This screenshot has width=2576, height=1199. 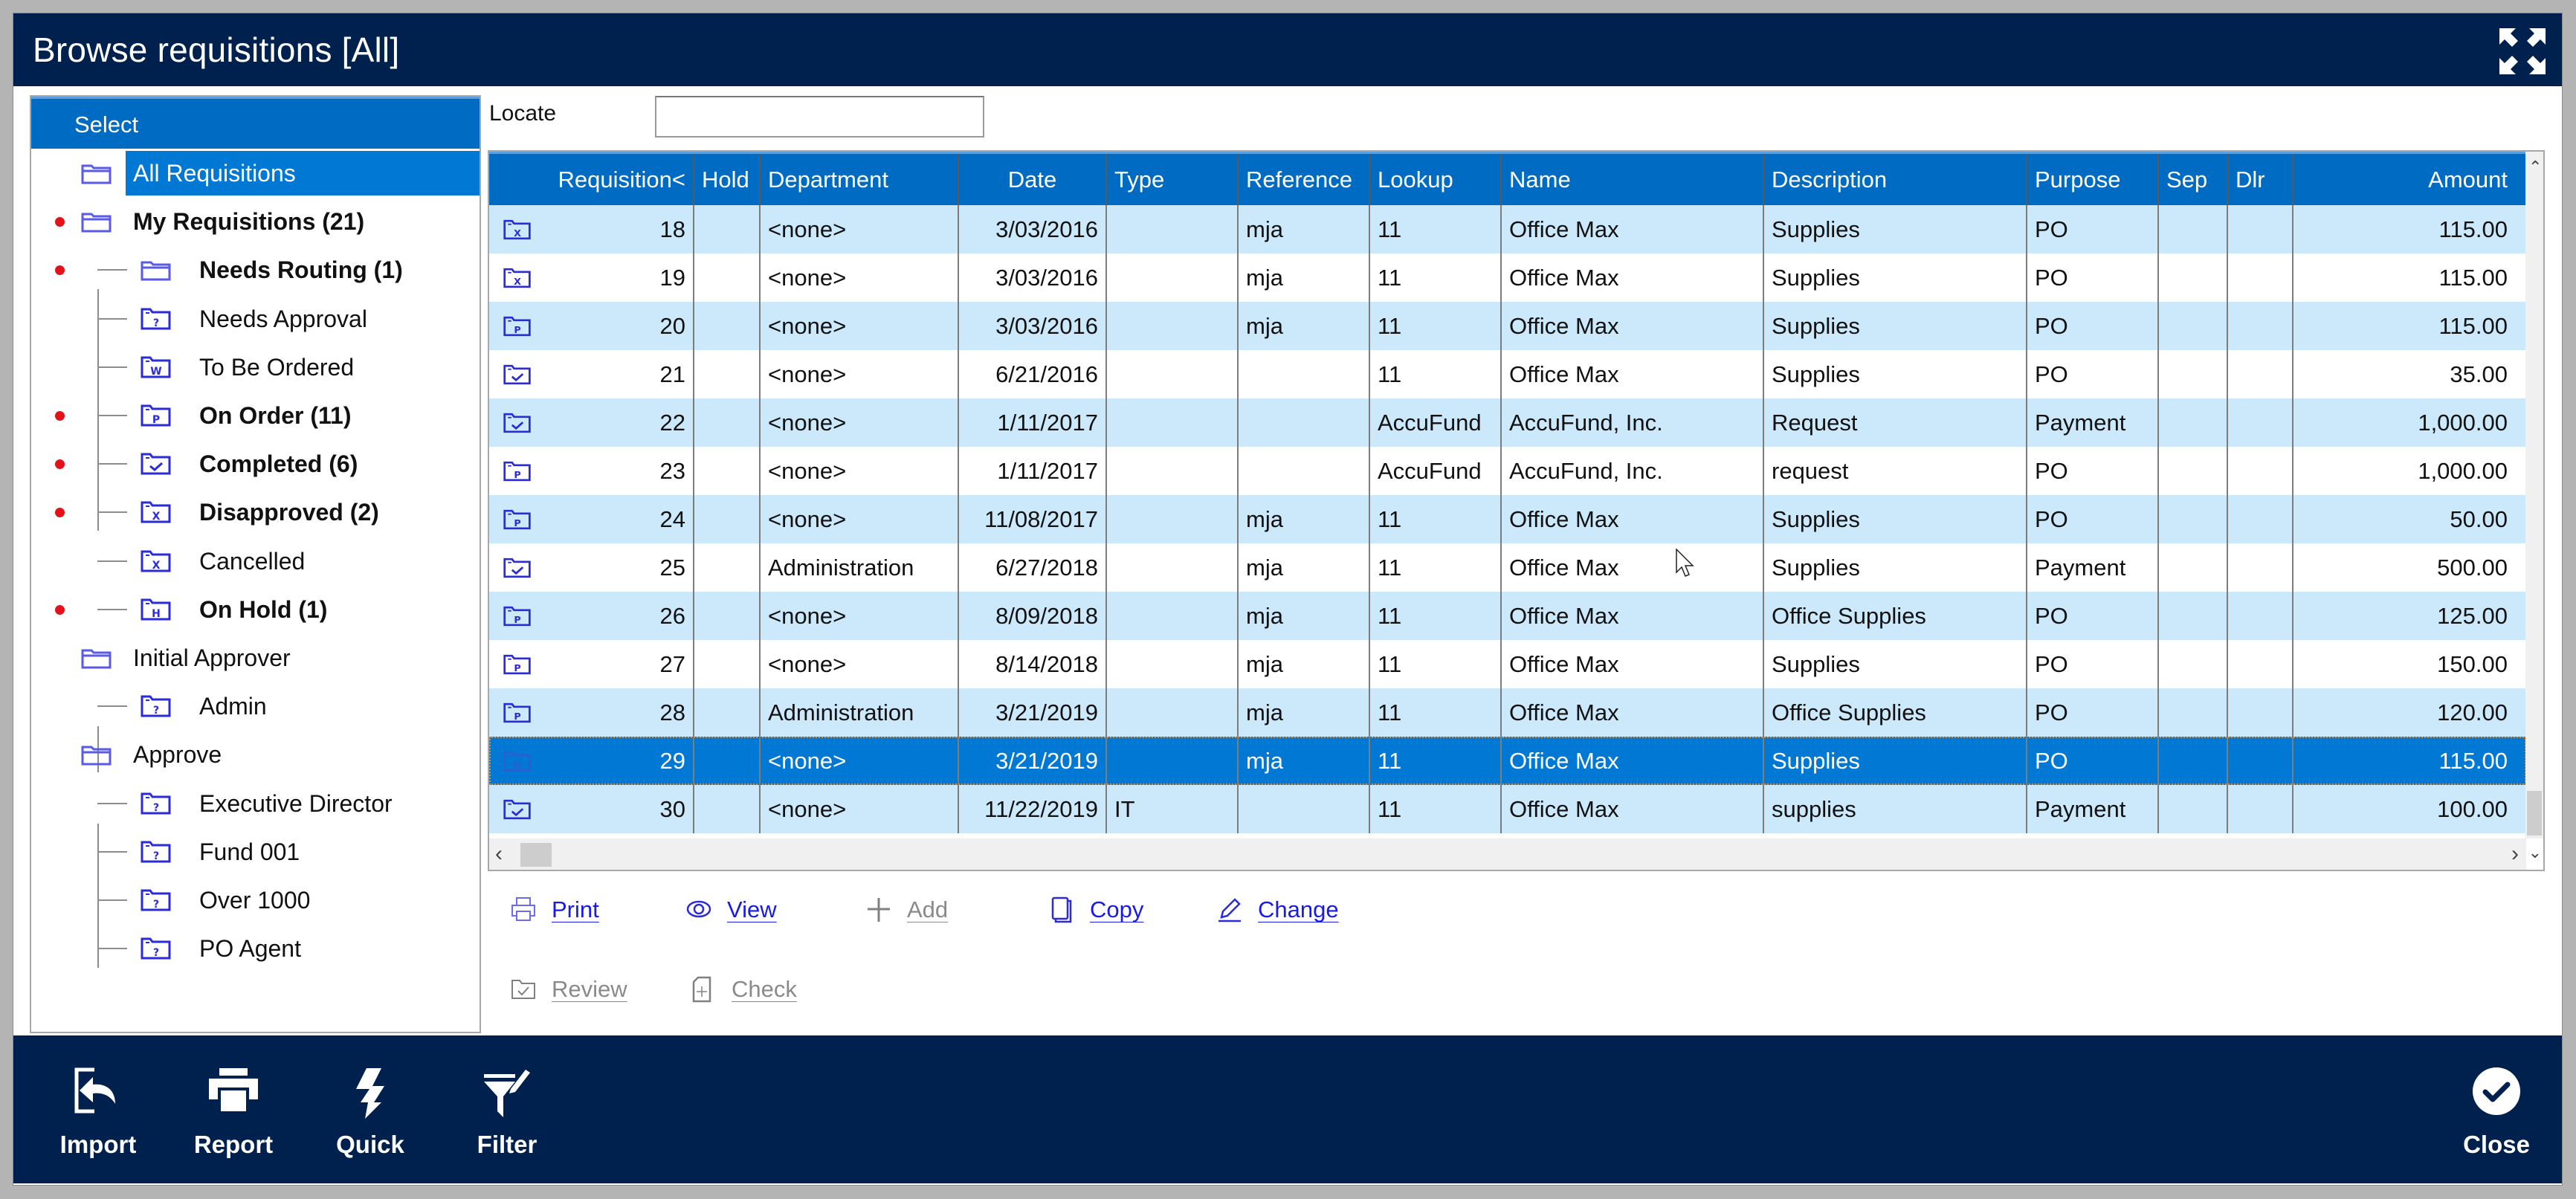 What do you see at coordinates (672, 712) in the screenshot?
I see `requisition-number: 28` at bounding box center [672, 712].